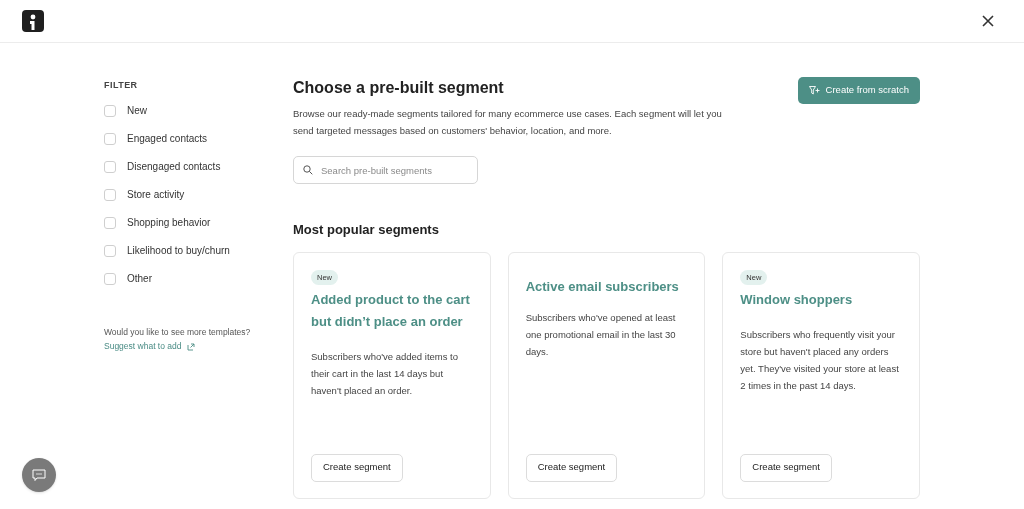 Image resolution: width=1024 pixels, height=509 pixels. What do you see at coordinates (308, 170) in the screenshot?
I see `search-icon` at bounding box center [308, 170].